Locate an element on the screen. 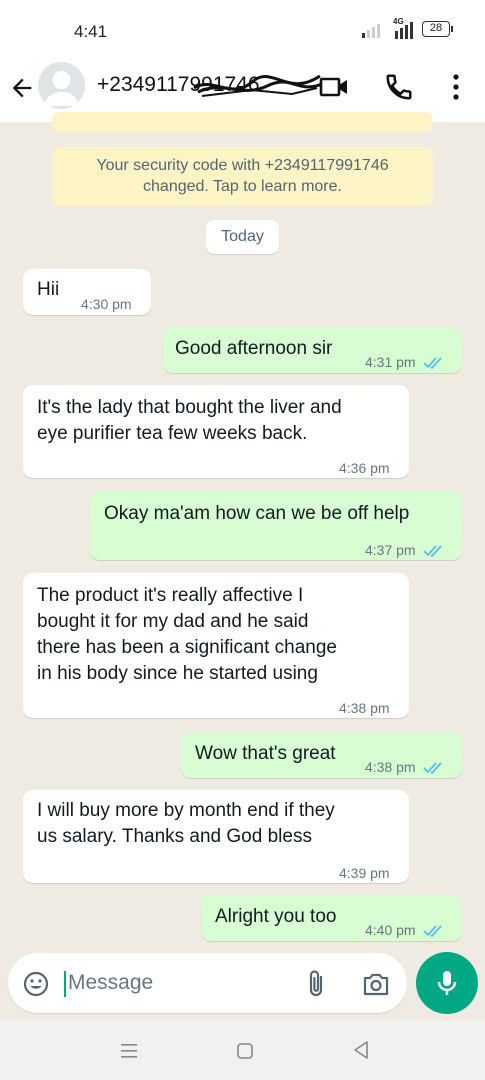  security-banner-line1: Your security code with +2349117991746 is located at coordinates (242, 165).